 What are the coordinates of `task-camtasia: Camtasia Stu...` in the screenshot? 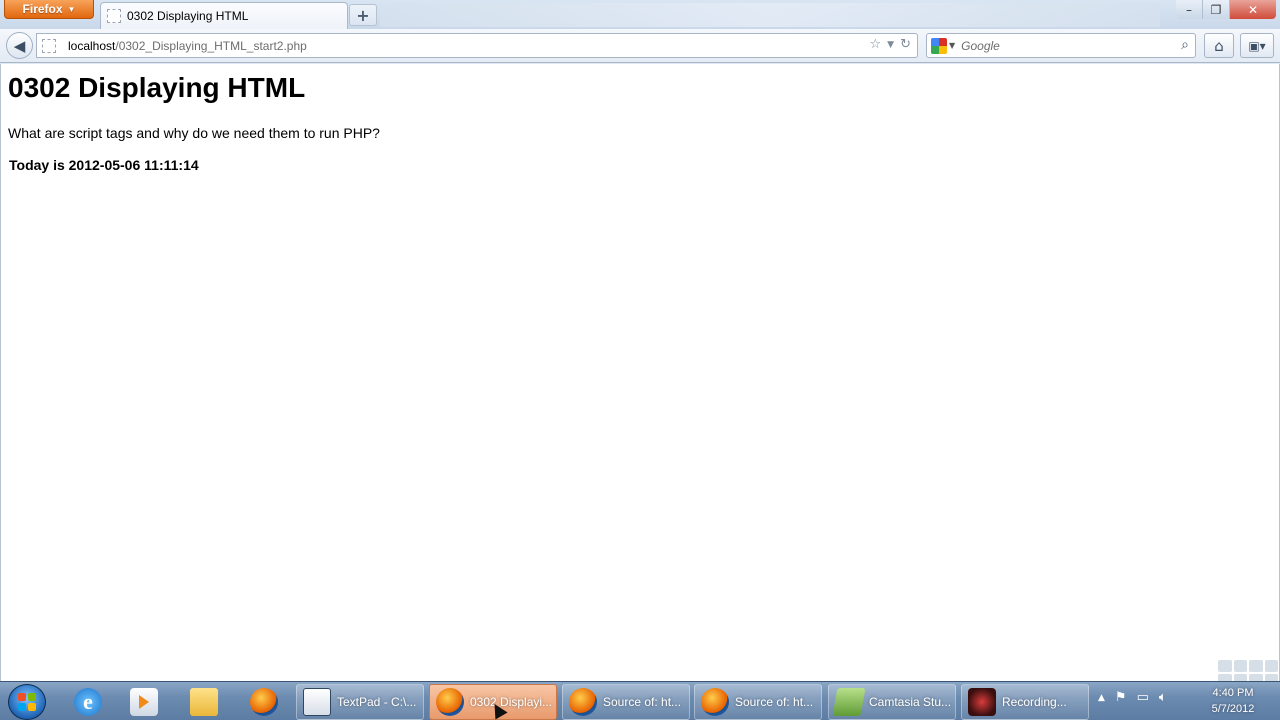 It's located at (892, 702).